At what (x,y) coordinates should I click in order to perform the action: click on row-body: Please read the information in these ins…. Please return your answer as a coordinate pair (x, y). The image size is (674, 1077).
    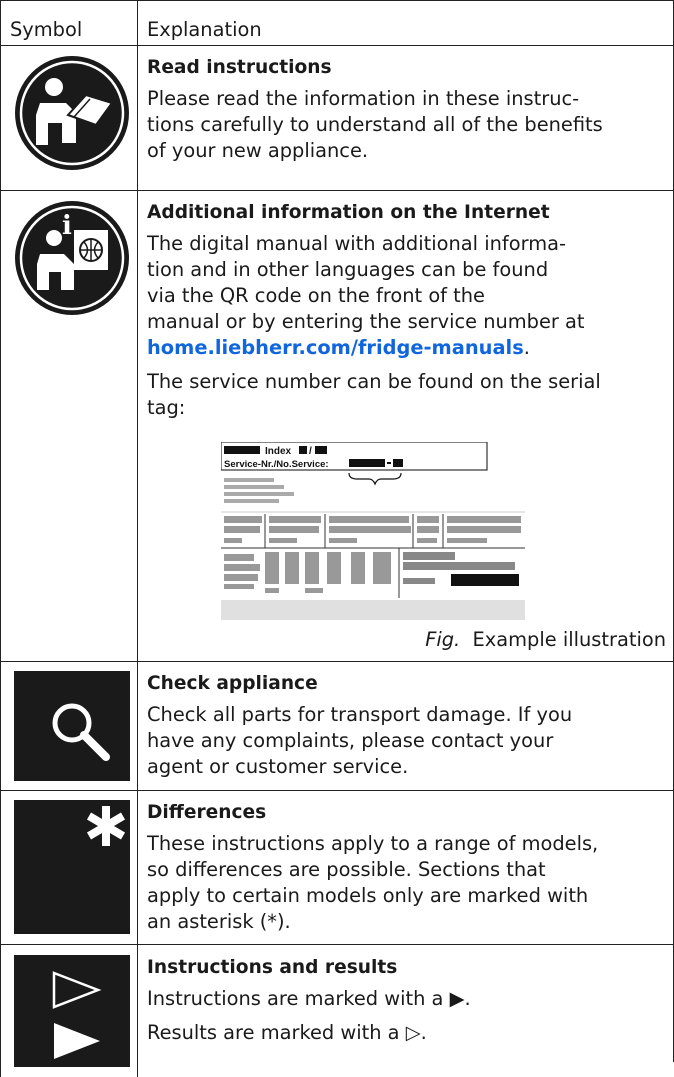
    Looking at the image, I should click on (375, 124).